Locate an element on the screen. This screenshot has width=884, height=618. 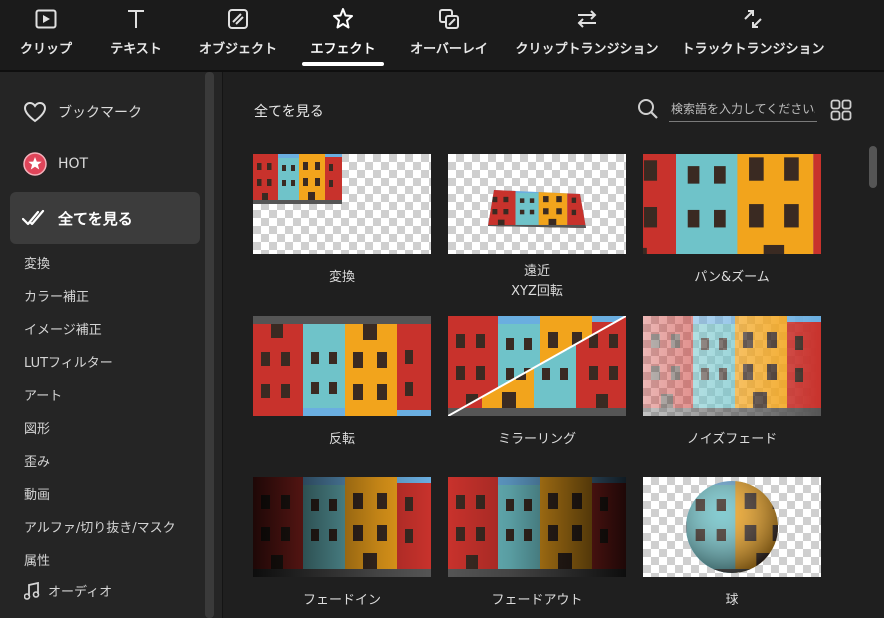
effect-label: 変換 is located at coordinates (341, 277).